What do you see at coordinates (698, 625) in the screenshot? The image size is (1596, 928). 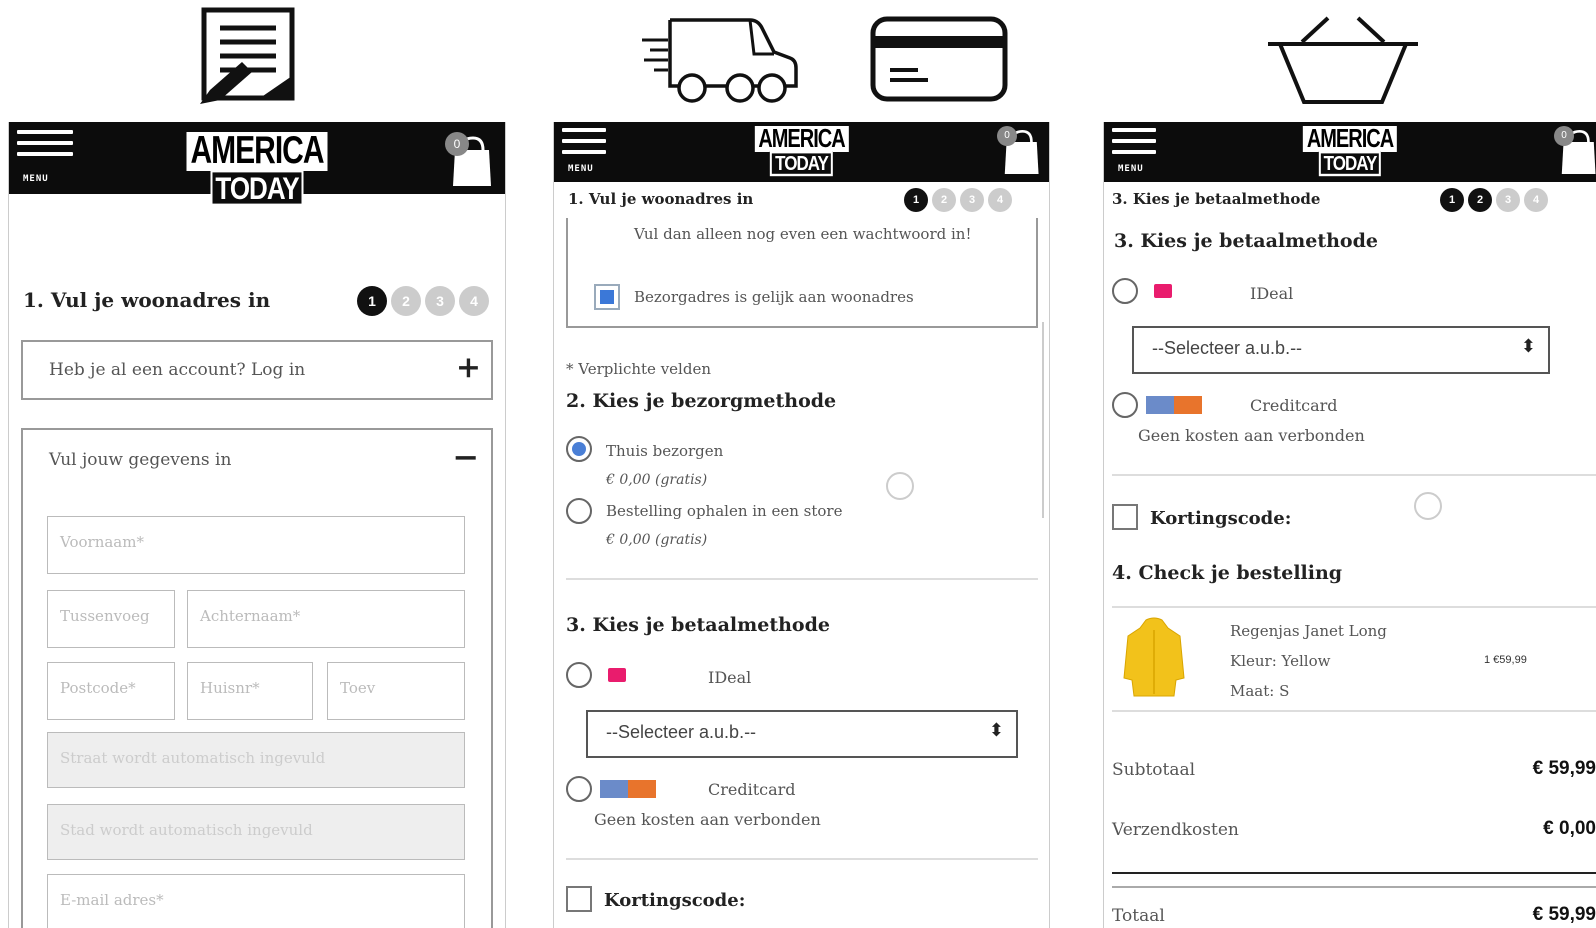 I see `payment-heading: 3. Kies je betaalmethode` at bounding box center [698, 625].